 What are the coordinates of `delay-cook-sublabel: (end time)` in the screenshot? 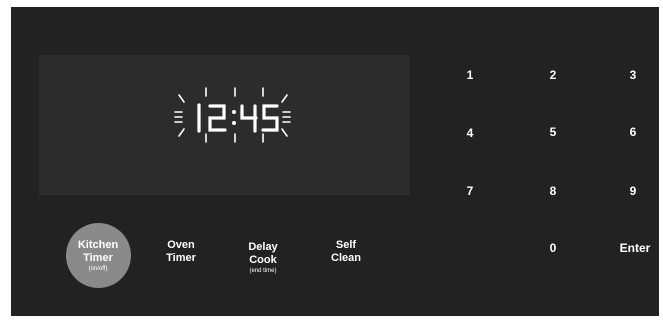 It's located at (263, 271).